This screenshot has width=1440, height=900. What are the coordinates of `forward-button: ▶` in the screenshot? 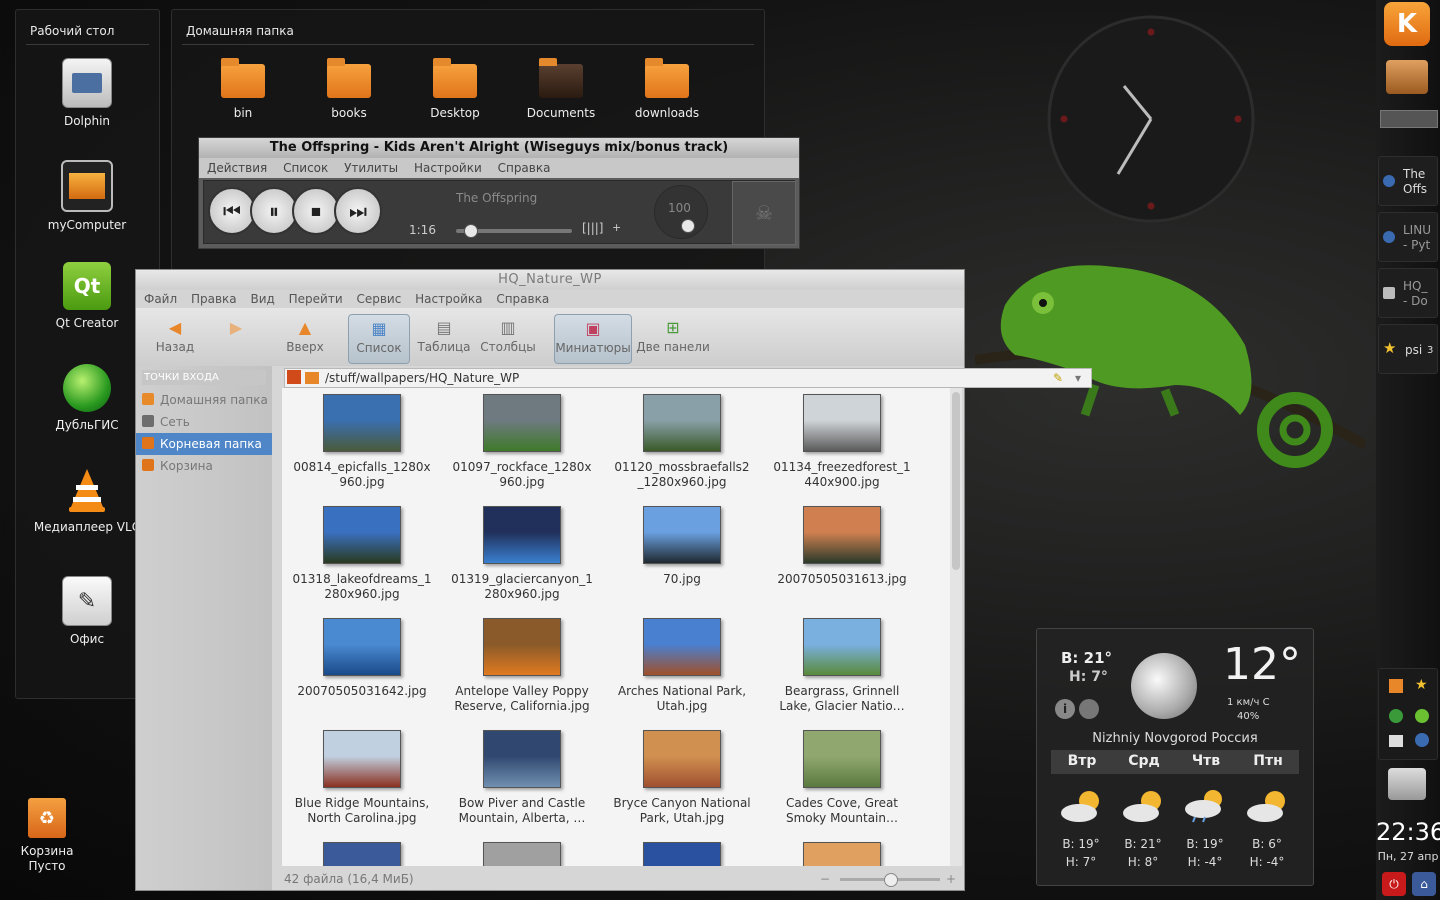 It's located at (236, 338).